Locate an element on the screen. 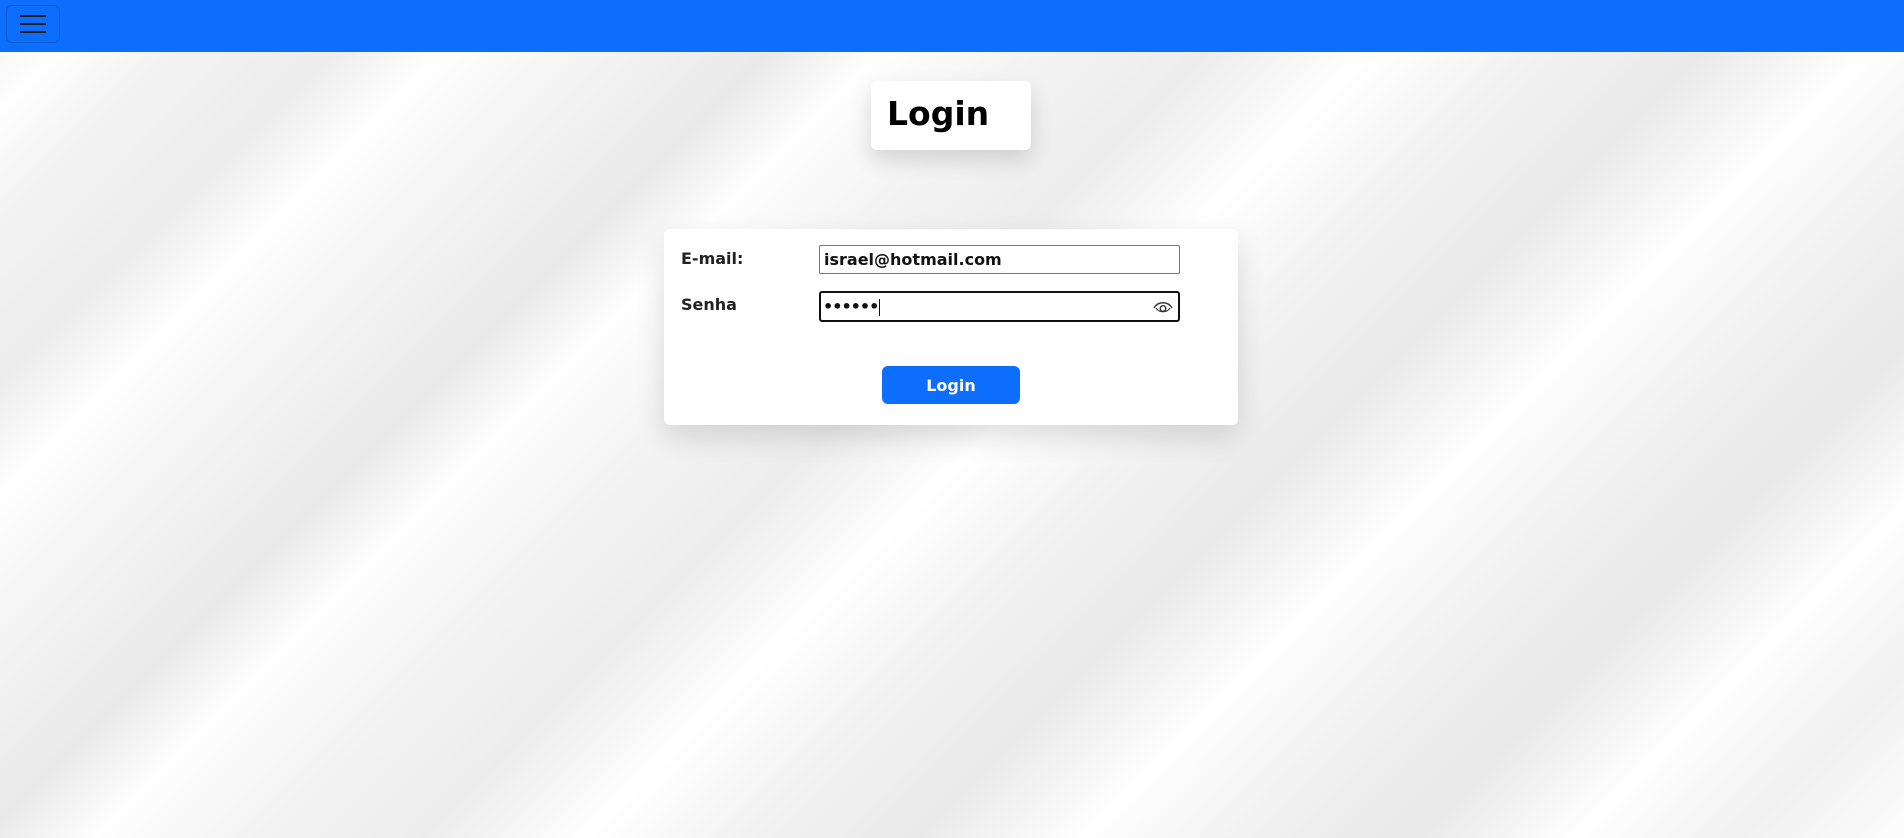  email-field: israel@hotmail.com is located at coordinates (999, 259).